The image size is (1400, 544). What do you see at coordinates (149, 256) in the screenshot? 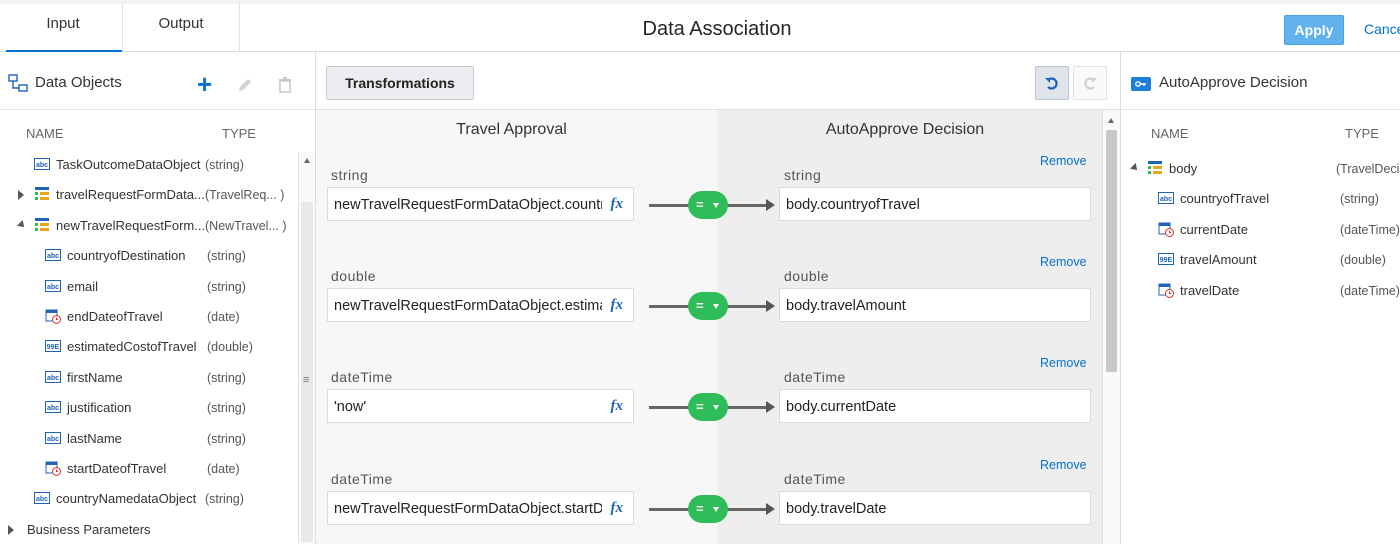
I see `list-item: abc countryofDestination (string)` at bounding box center [149, 256].